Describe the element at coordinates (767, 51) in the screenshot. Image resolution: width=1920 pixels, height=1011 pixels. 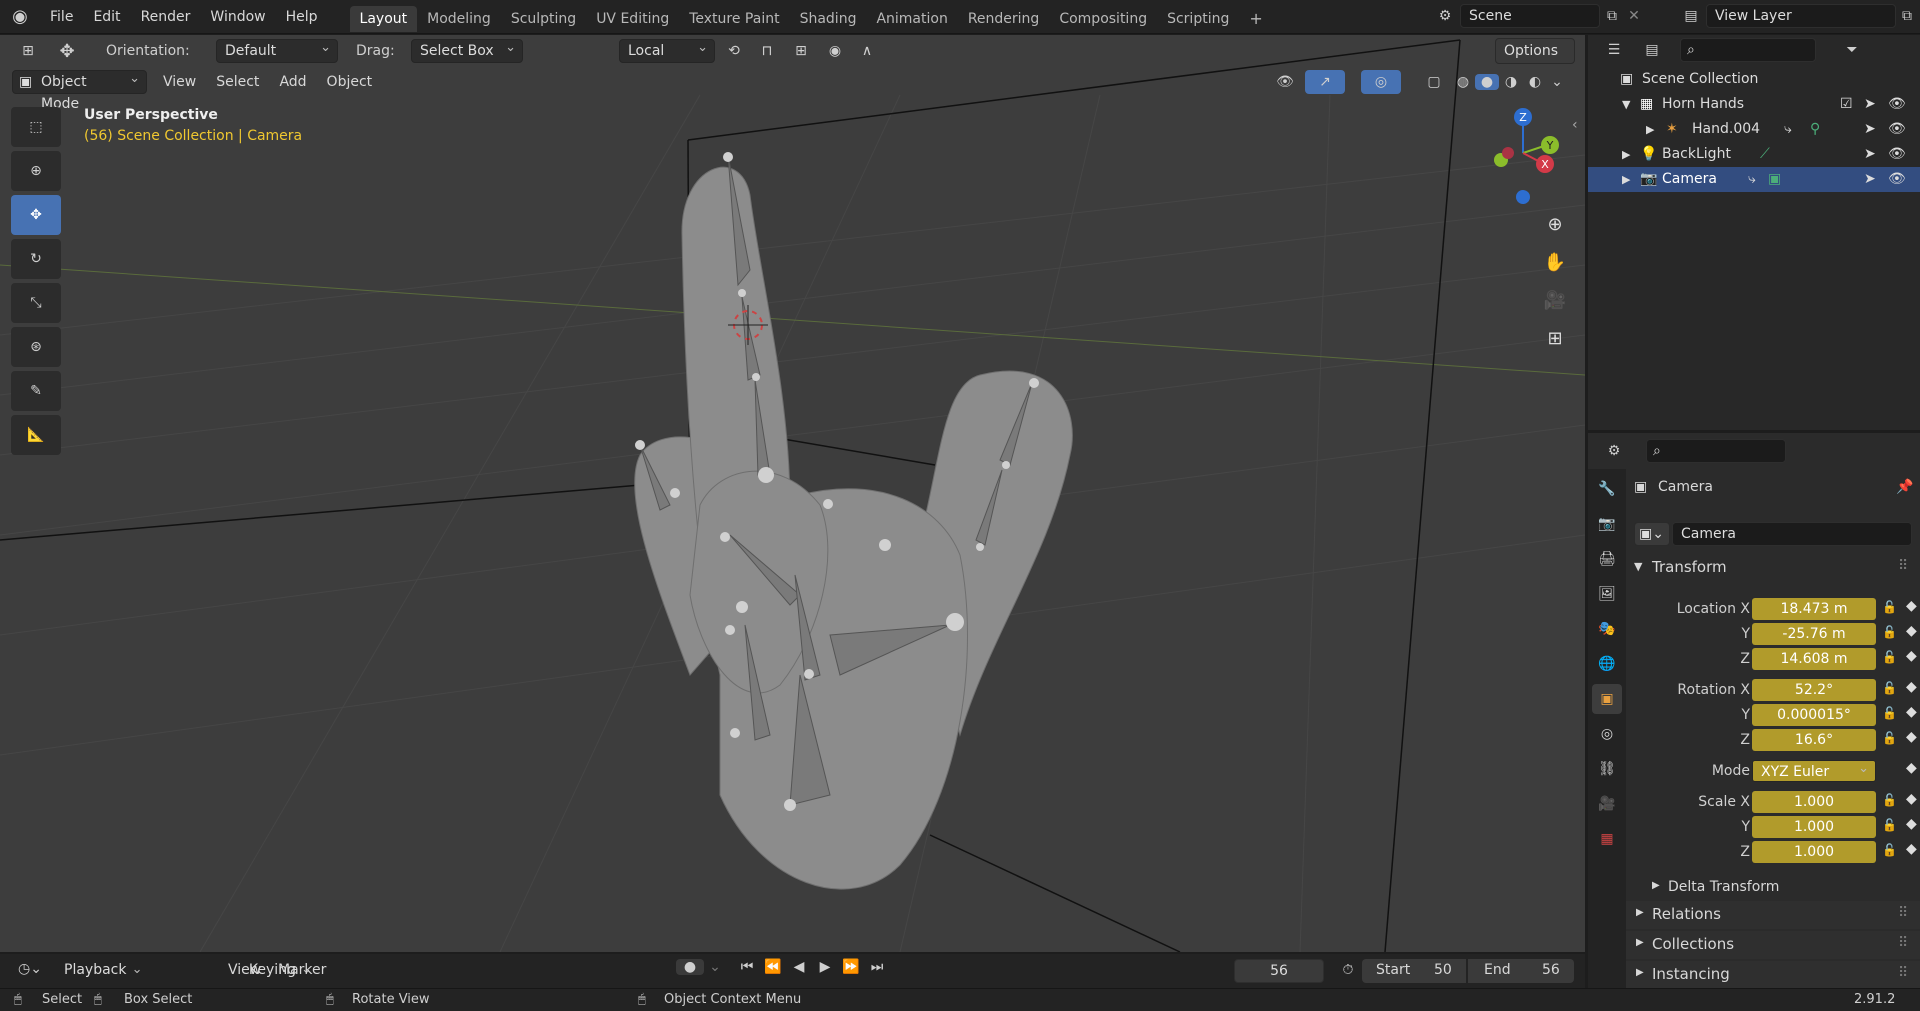
I see `snap-icon: ⊓` at that location.